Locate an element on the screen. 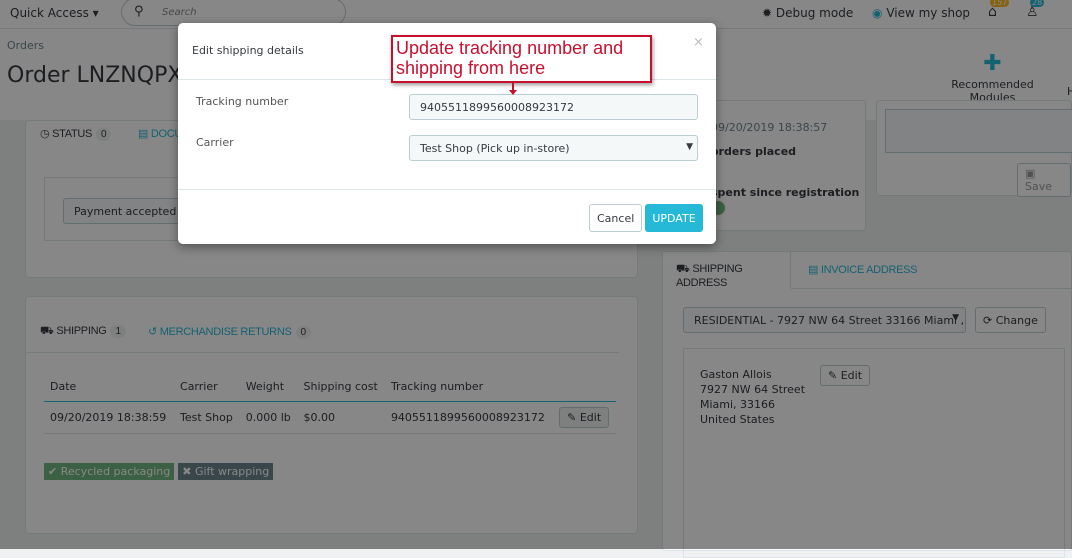 This screenshot has width=1072, height=558. carrier-select: Test Shop (Pick up in-store) ▼ is located at coordinates (553, 148).